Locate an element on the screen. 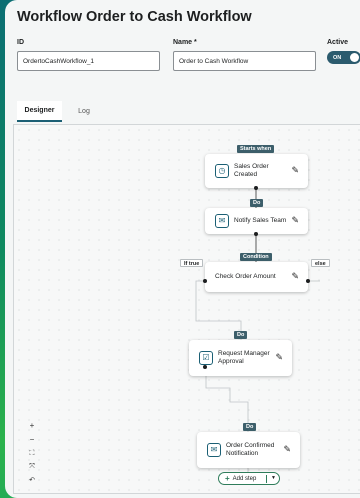 The image size is (360, 498). starts-when-badge: Starts when is located at coordinates (256, 149).